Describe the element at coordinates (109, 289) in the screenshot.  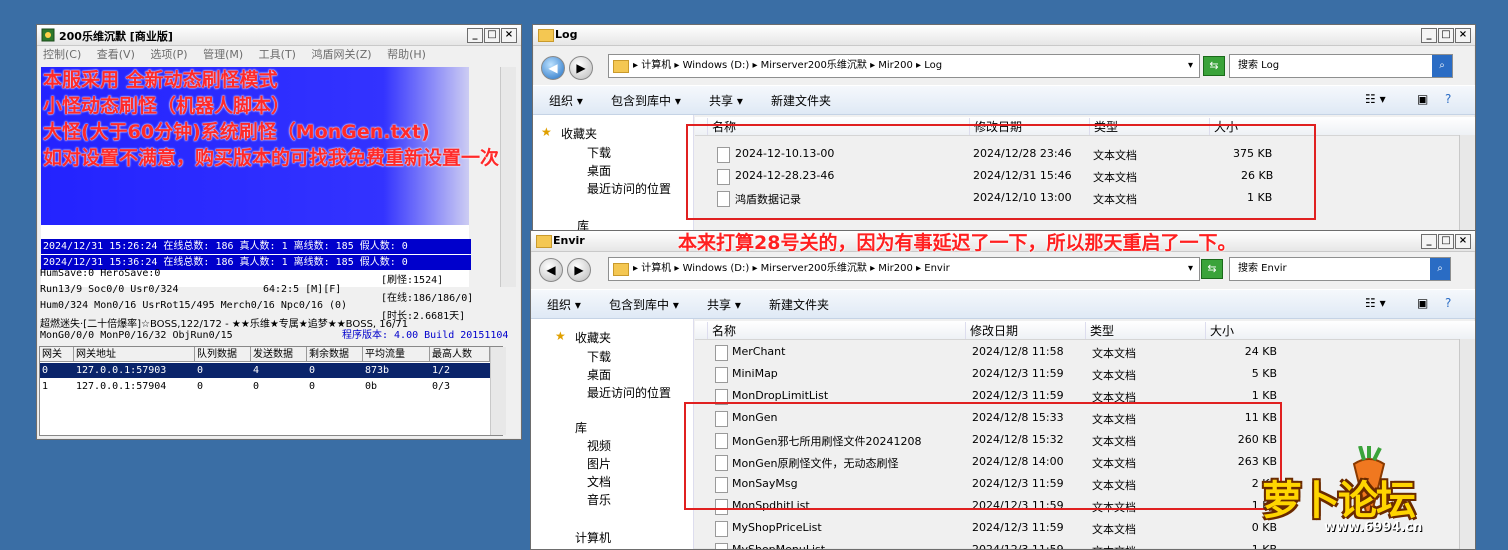
I see `status-run: Run13/9 Soc0/0 Usr0/324` at that location.